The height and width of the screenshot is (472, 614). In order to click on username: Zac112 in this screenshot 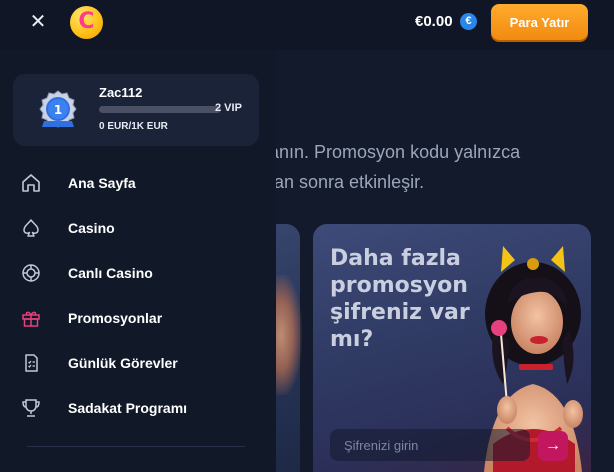, I will do `click(121, 92)`.